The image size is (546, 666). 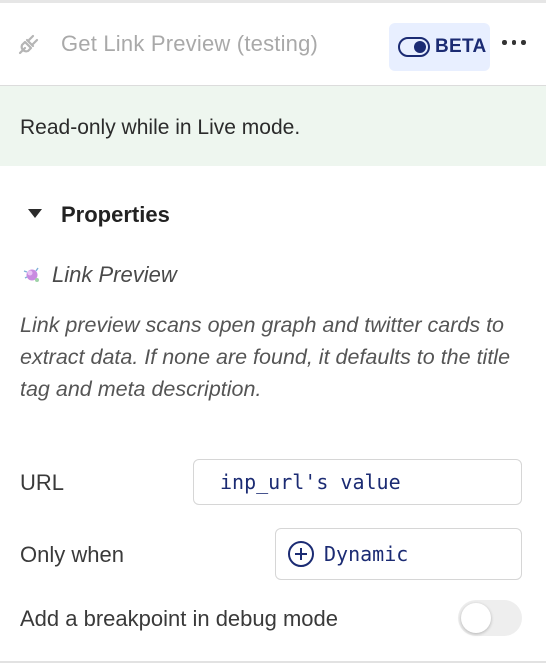 What do you see at coordinates (273, 662) in the screenshot?
I see `bottom-border` at bounding box center [273, 662].